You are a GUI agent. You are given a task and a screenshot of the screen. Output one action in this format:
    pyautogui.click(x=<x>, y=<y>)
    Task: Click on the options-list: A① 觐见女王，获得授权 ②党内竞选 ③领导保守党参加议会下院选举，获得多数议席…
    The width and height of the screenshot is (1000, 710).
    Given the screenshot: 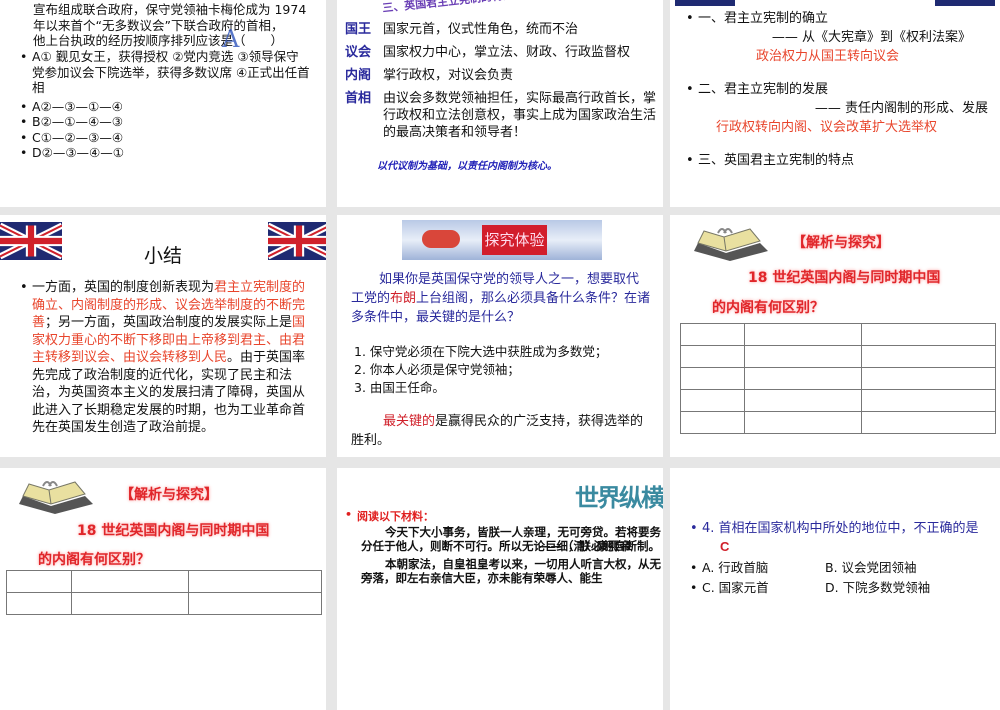 What is the action you would take?
    pyautogui.click(x=165, y=105)
    